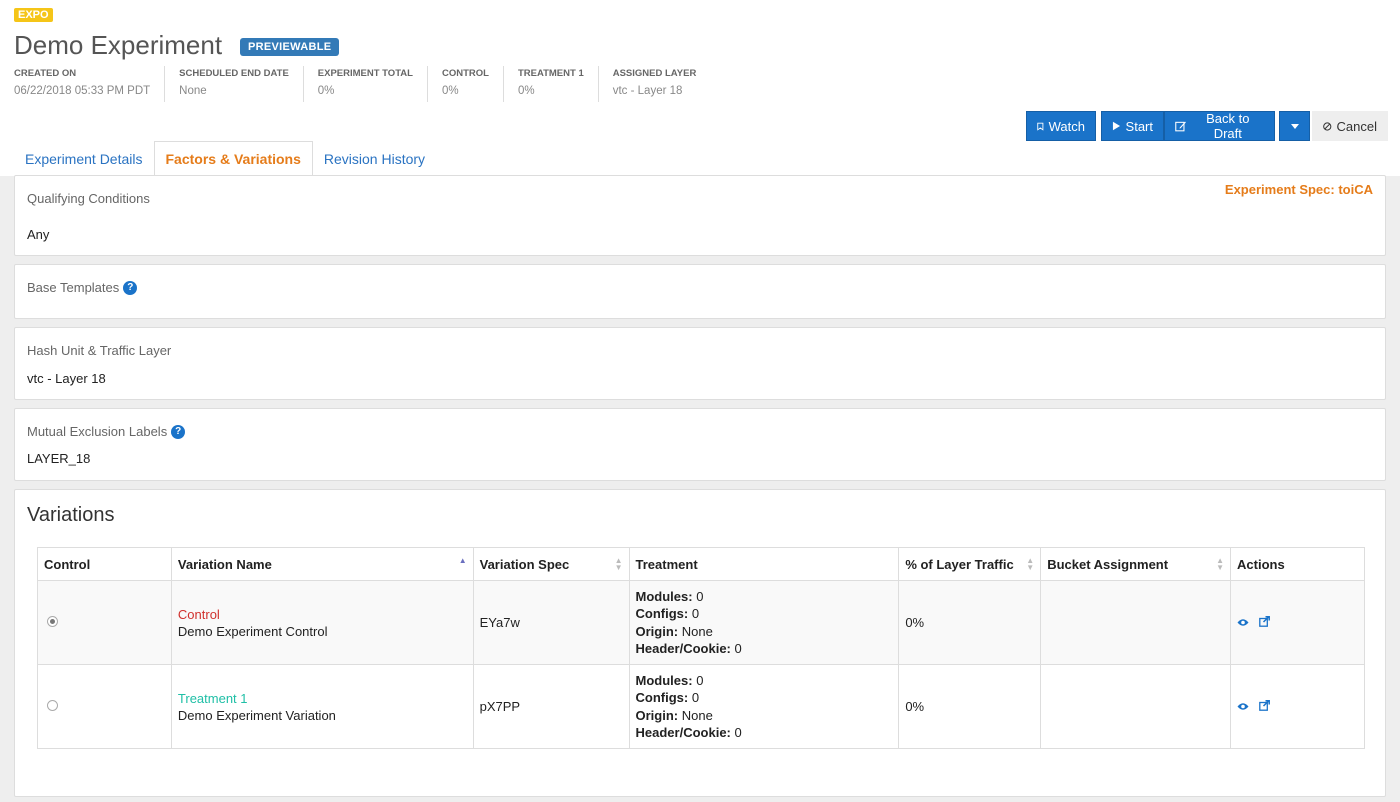  Describe the element at coordinates (465, 73) in the screenshot. I see `meta-label: CONTROL` at that location.